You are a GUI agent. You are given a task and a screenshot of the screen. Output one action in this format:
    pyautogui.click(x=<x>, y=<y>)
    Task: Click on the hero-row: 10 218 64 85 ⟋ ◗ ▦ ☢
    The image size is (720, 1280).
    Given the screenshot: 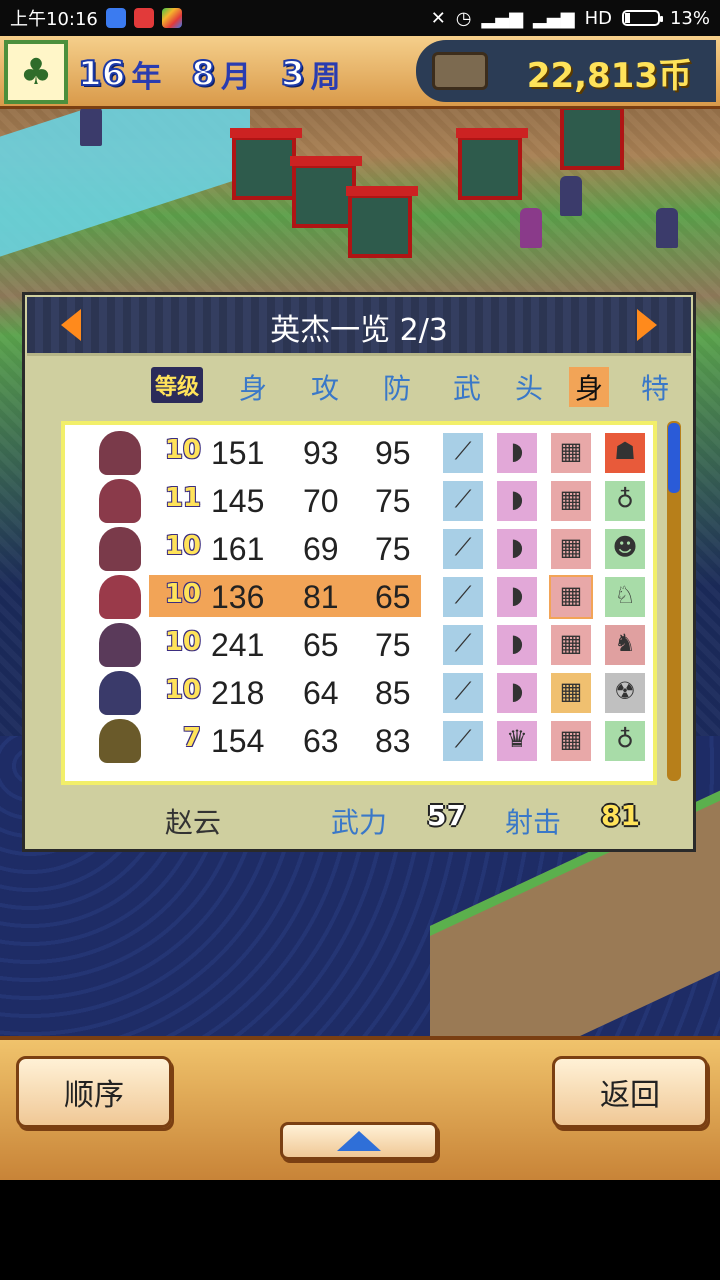 What is the action you would take?
    pyautogui.click(x=359, y=693)
    